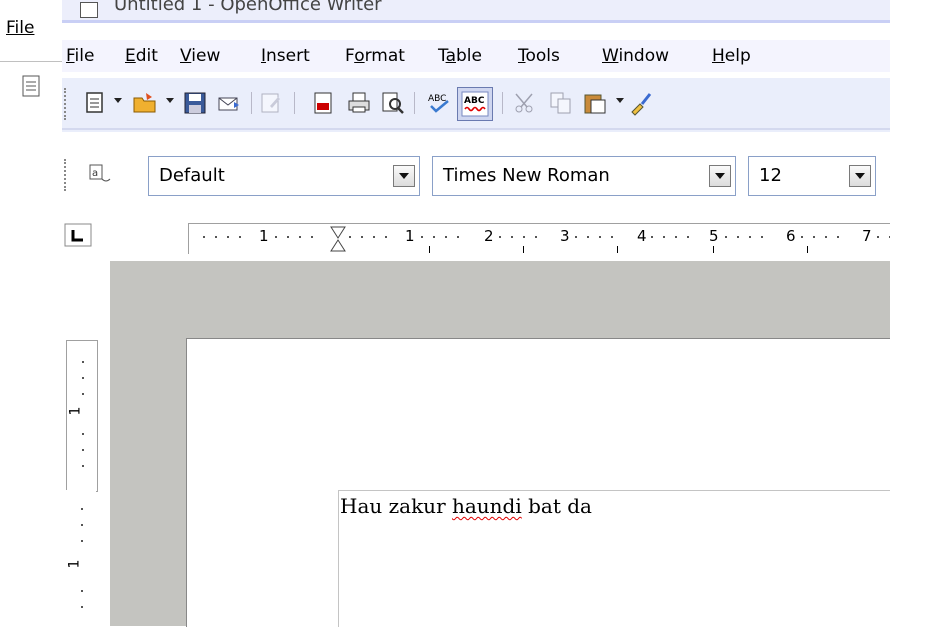  I want to click on tab-stop-selector-icon, so click(79, 236).